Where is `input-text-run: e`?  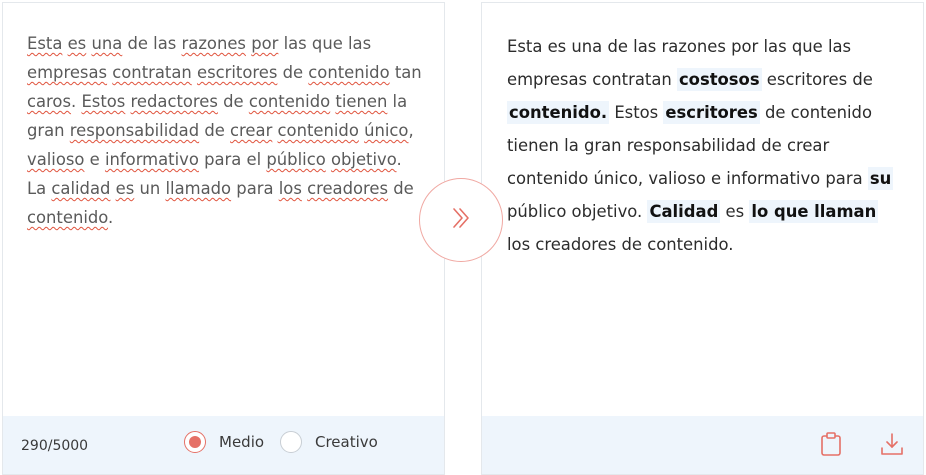 input-text-run: e is located at coordinates (94, 159).